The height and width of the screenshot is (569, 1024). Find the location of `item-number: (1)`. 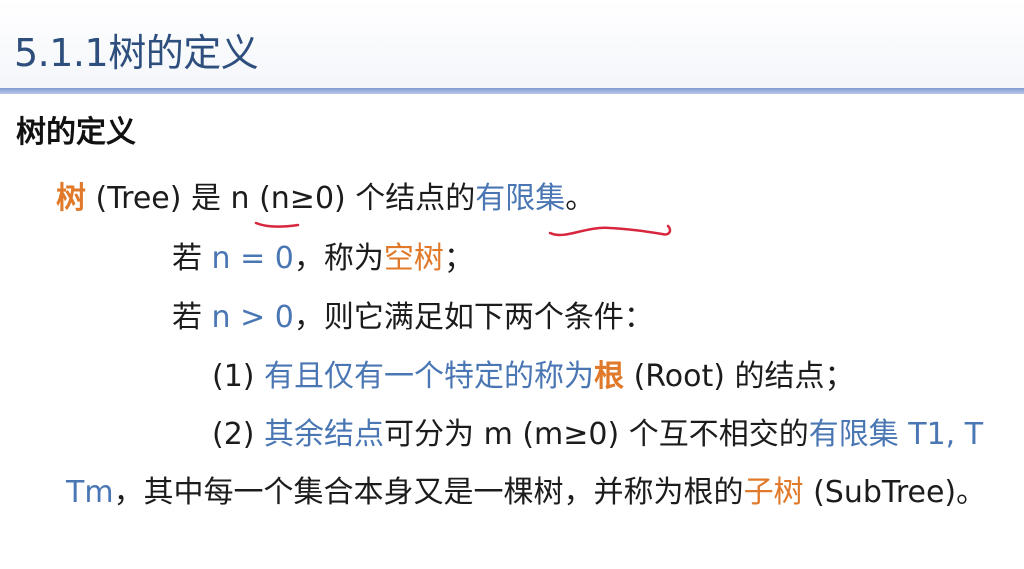

item-number: (1) is located at coordinates (238, 376).